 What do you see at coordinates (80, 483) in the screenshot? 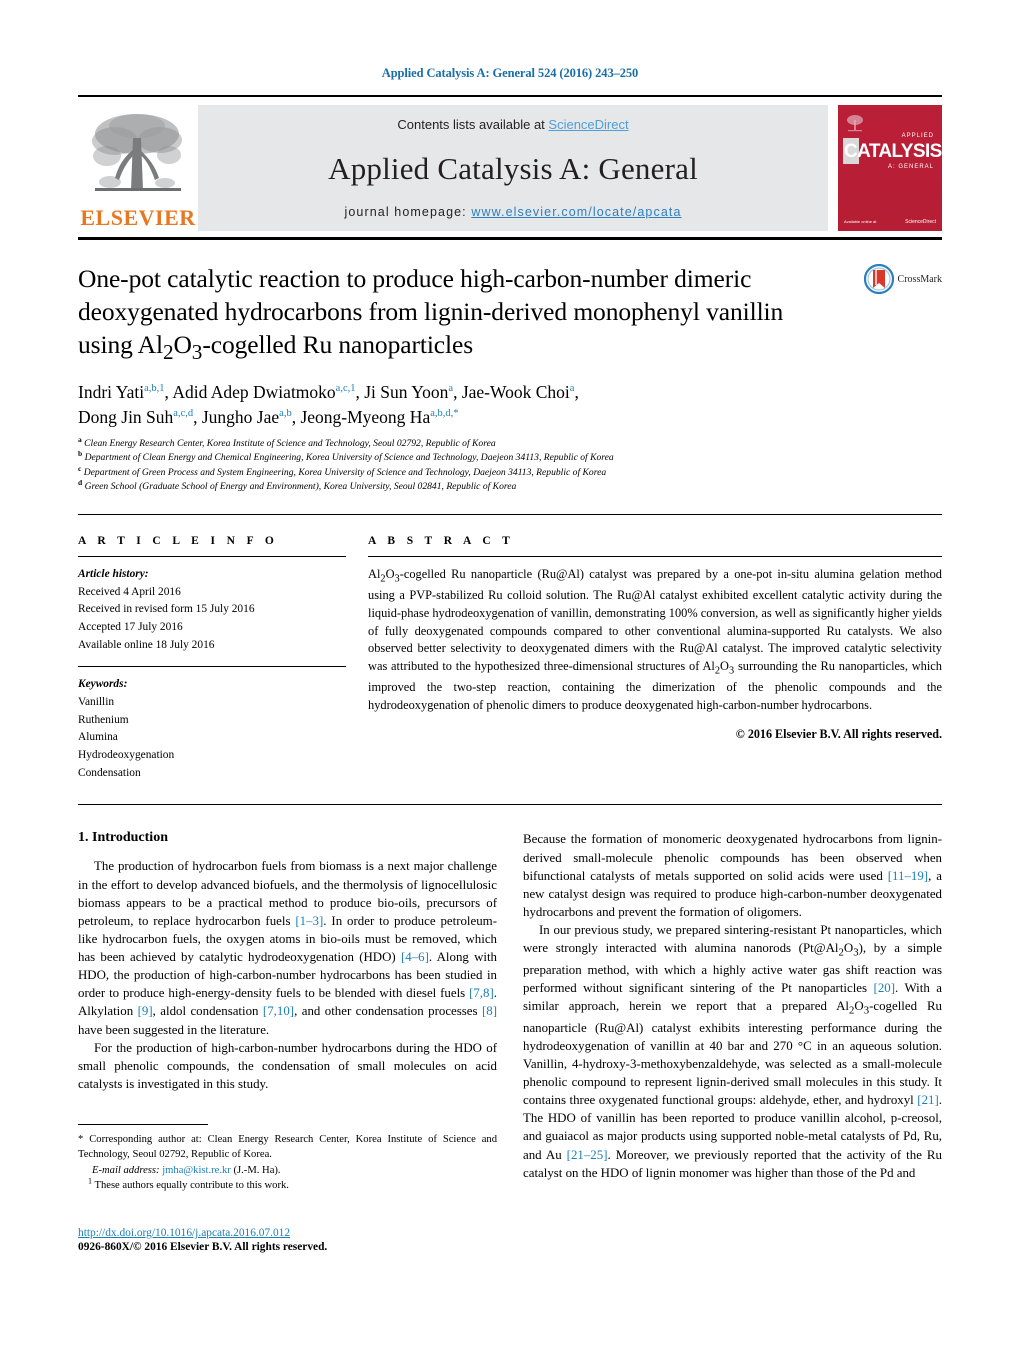
I see `affiliation-mark: d` at bounding box center [80, 483].